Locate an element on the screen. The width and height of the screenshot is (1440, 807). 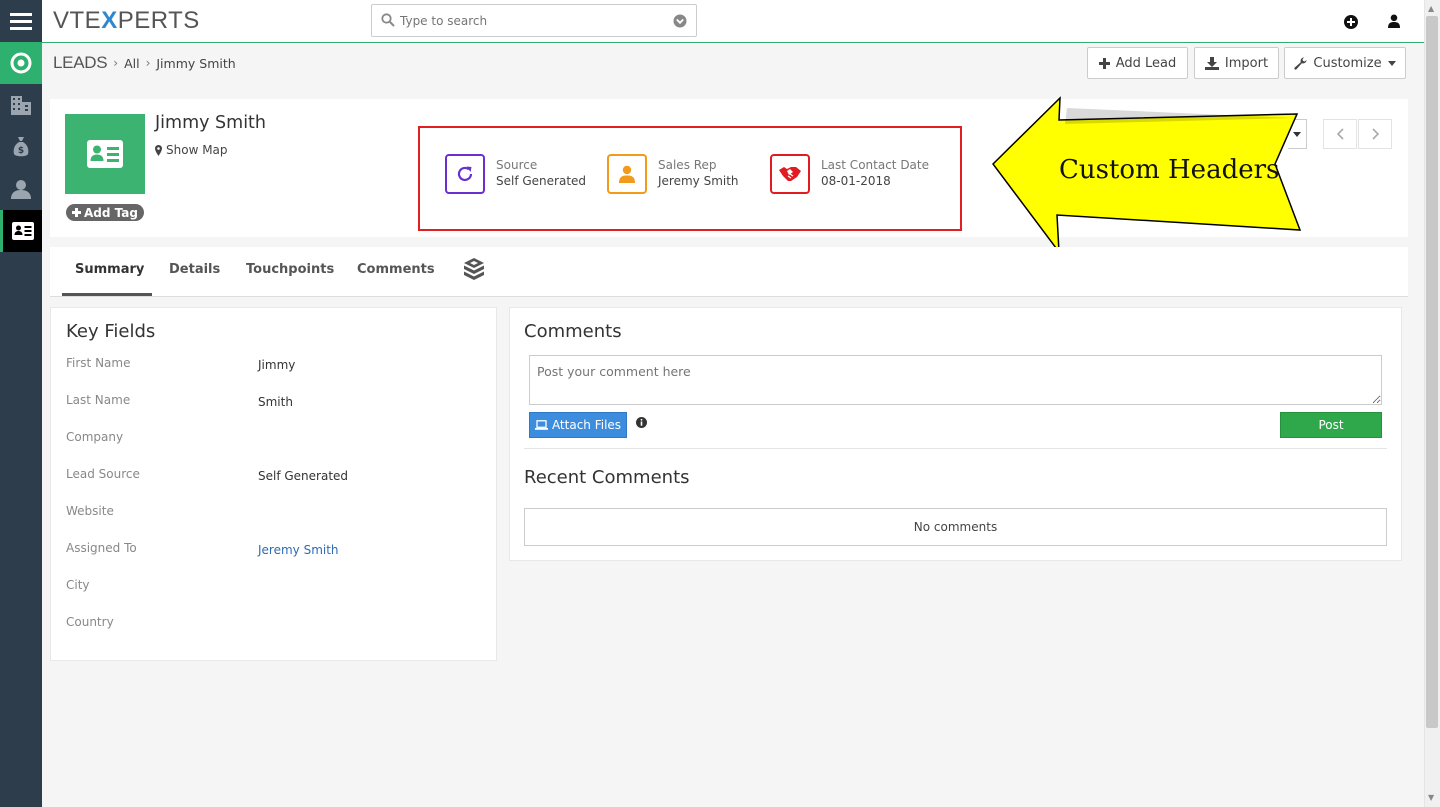
organization-icon is located at coordinates (21, 105).